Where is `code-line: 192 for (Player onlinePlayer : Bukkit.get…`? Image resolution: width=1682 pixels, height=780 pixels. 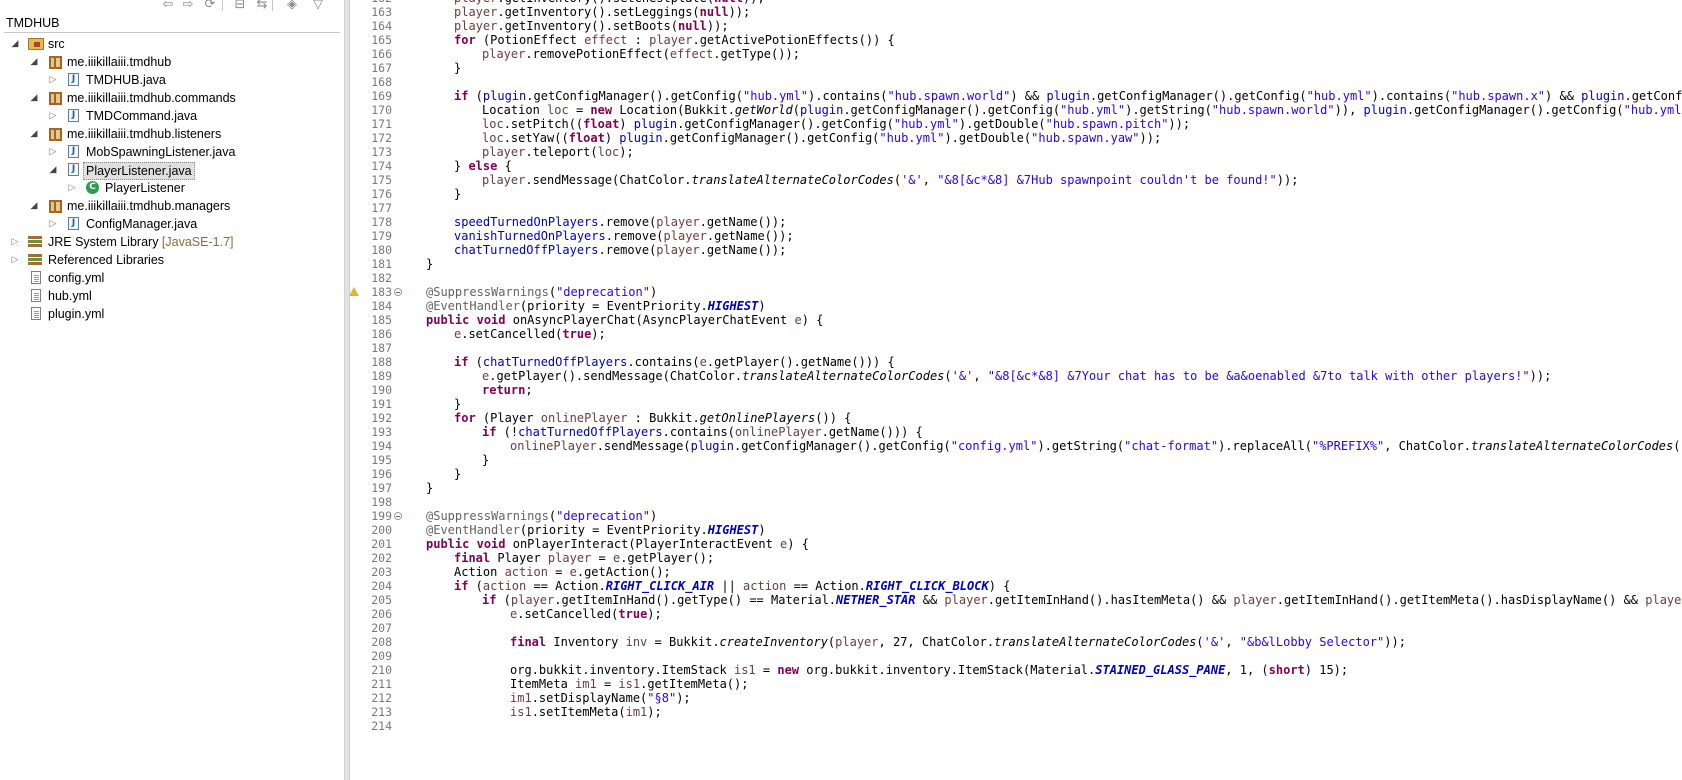
code-line: 192 for (Player onlinePlayer : Bukkit.get… is located at coordinates (1016, 418).